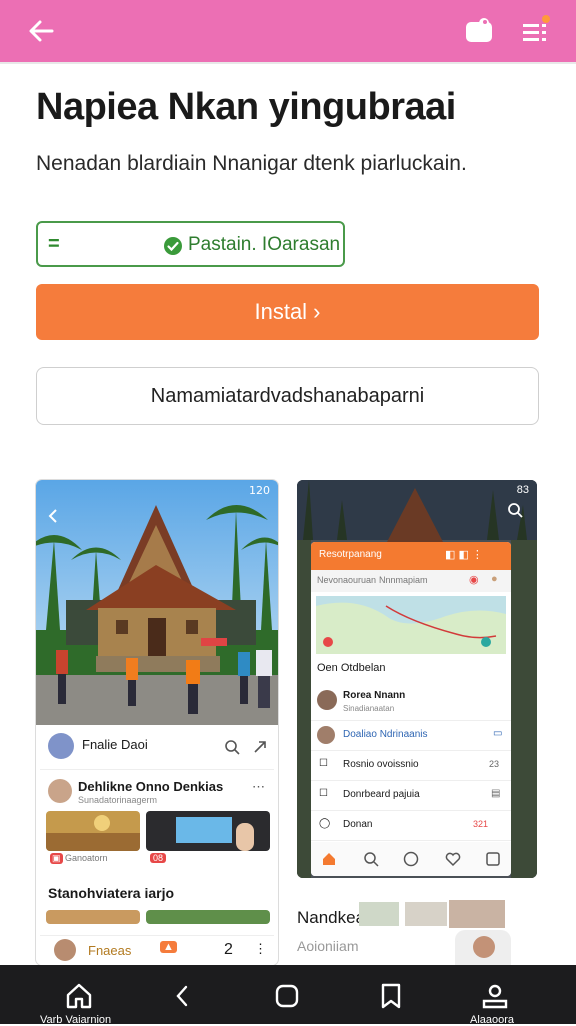  Describe the element at coordinates (208, 917) in the screenshot. I see `section-image-right` at that location.